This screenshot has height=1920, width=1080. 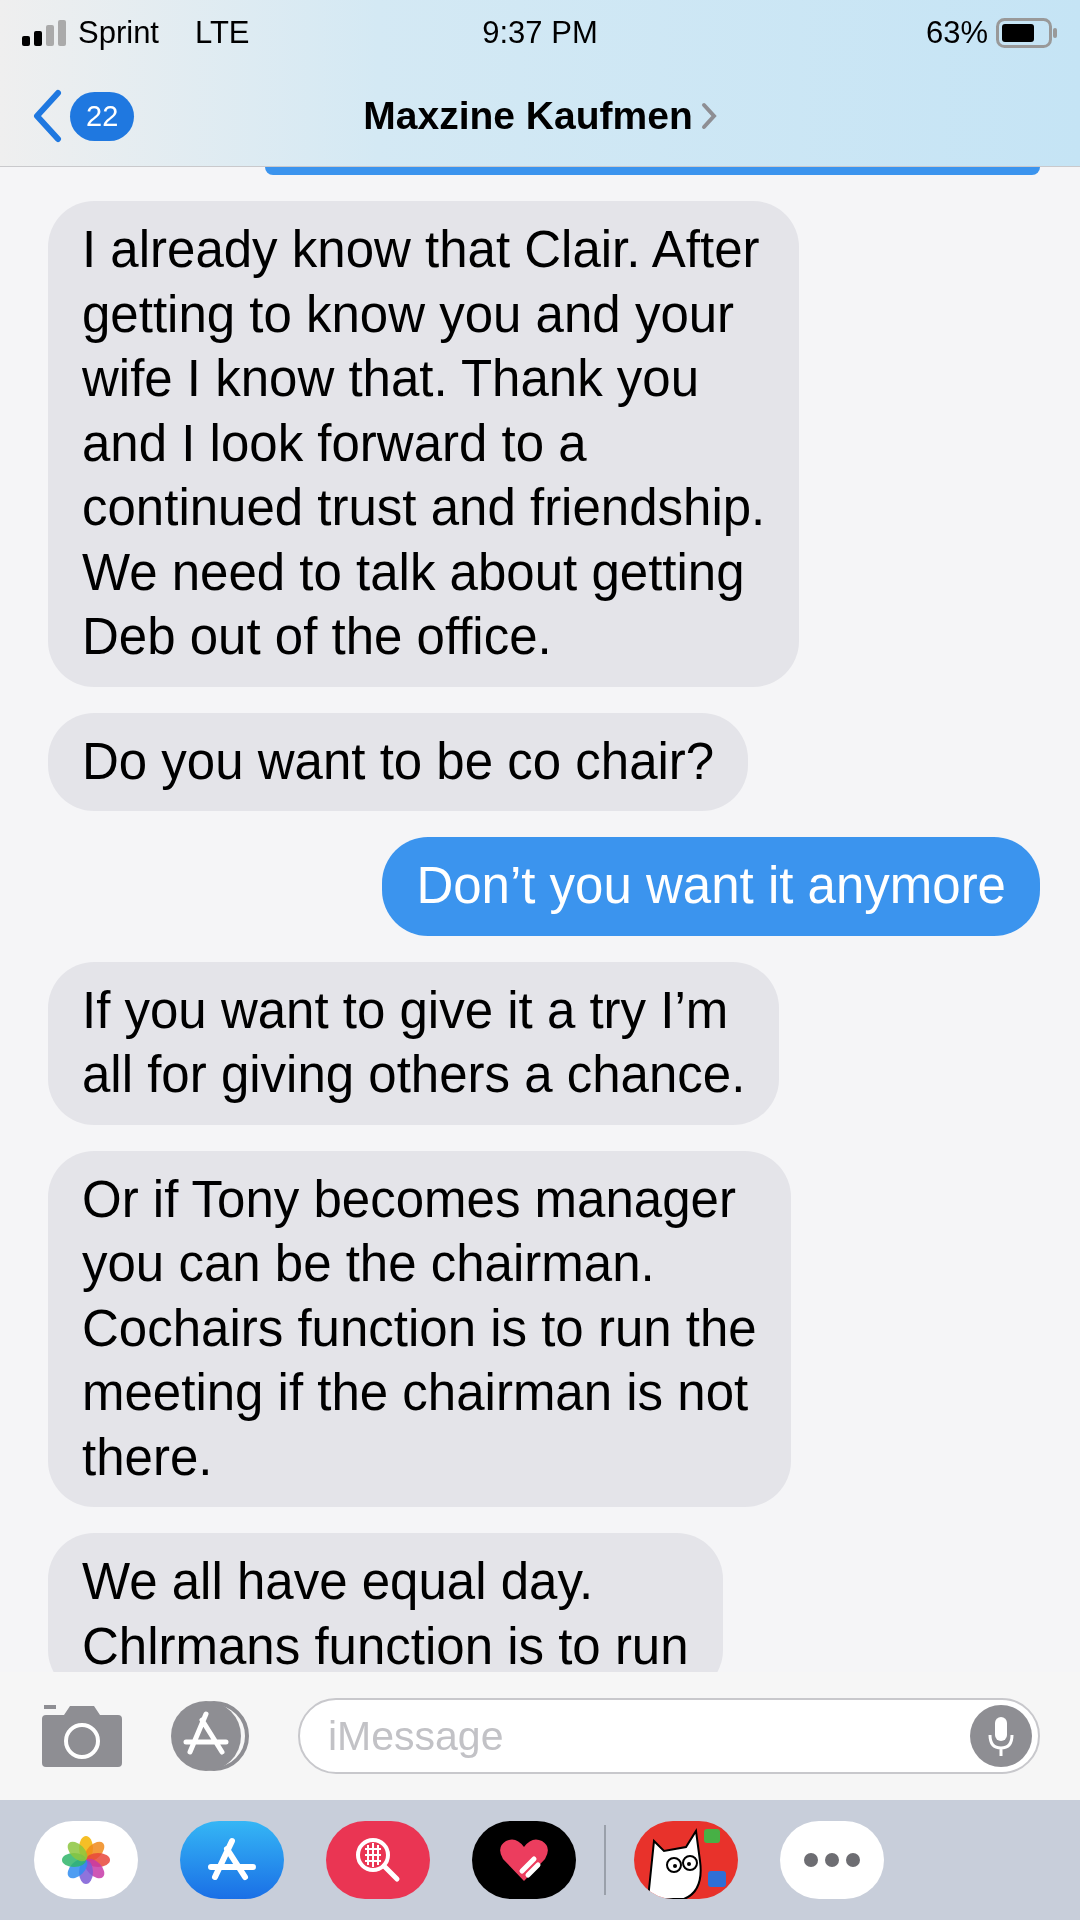 What do you see at coordinates (1001, 1736) in the screenshot?
I see `microphone-icon` at bounding box center [1001, 1736].